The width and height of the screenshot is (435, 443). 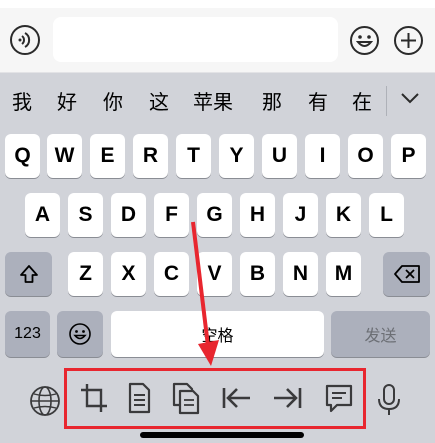 What do you see at coordinates (128, 274) in the screenshot?
I see `key-x: X` at bounding box center [128, 274].